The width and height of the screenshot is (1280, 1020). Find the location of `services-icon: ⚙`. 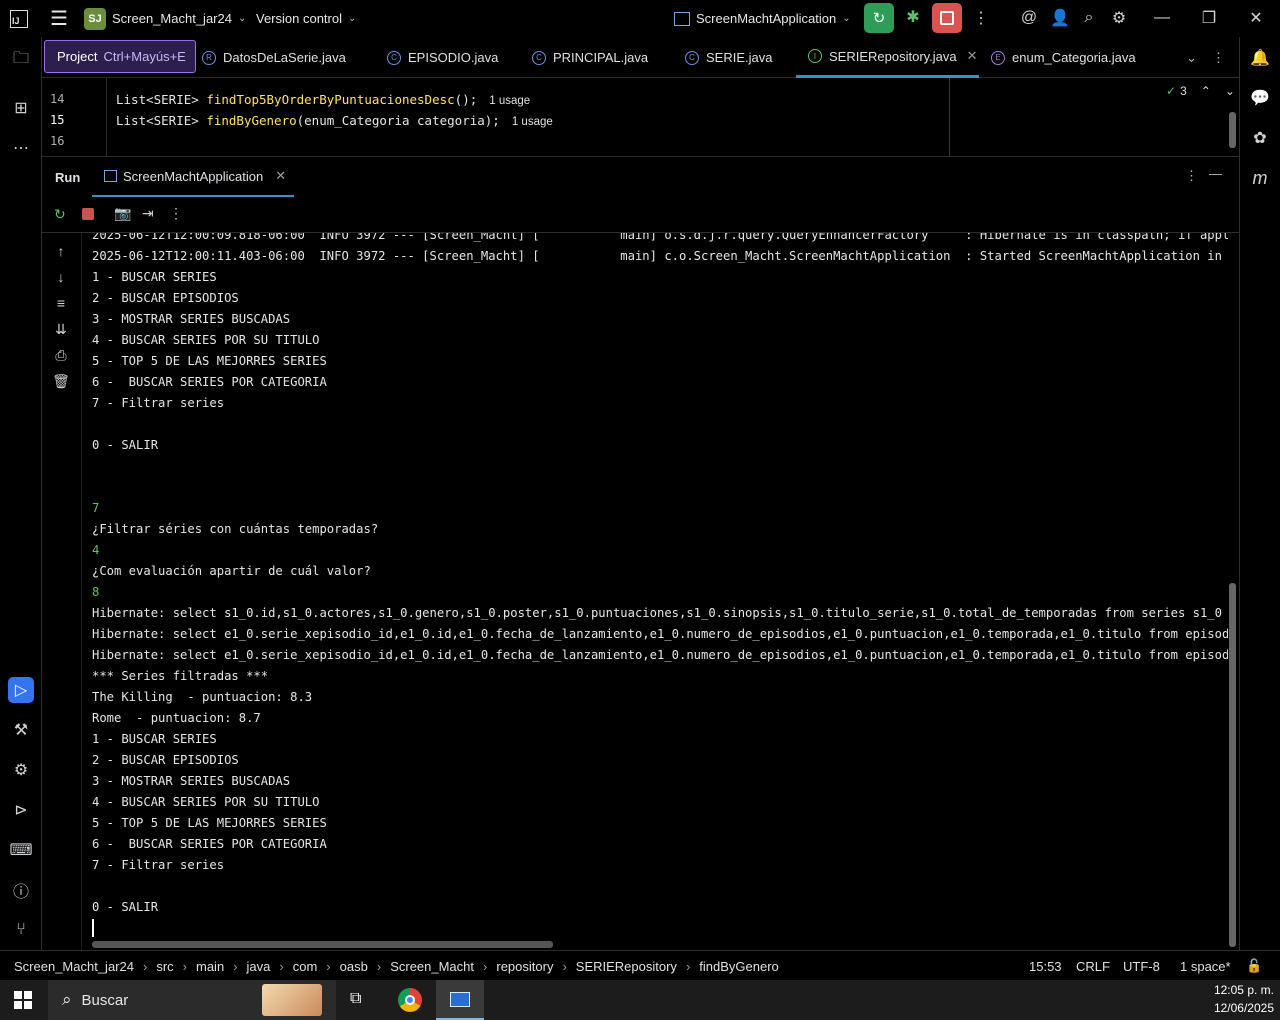

services-icon: ⚙ is located at coordinates (21, 770).